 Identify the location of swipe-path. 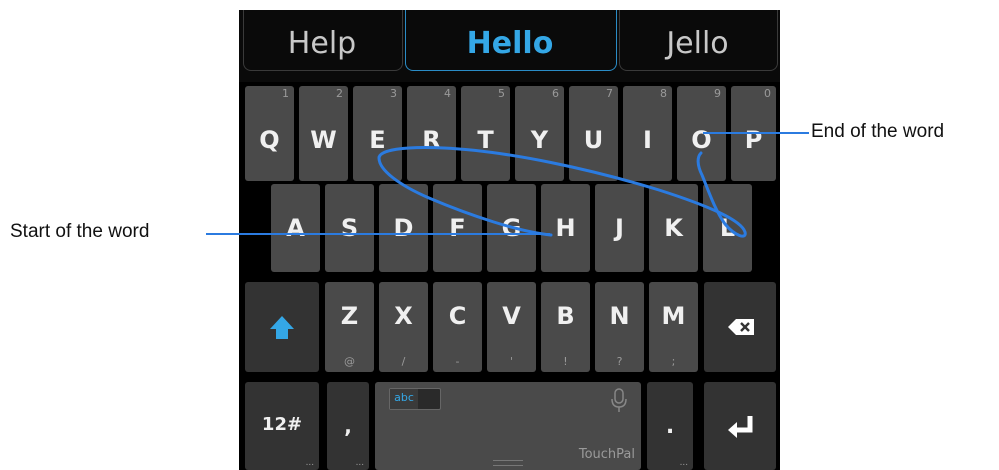
(562, 192).